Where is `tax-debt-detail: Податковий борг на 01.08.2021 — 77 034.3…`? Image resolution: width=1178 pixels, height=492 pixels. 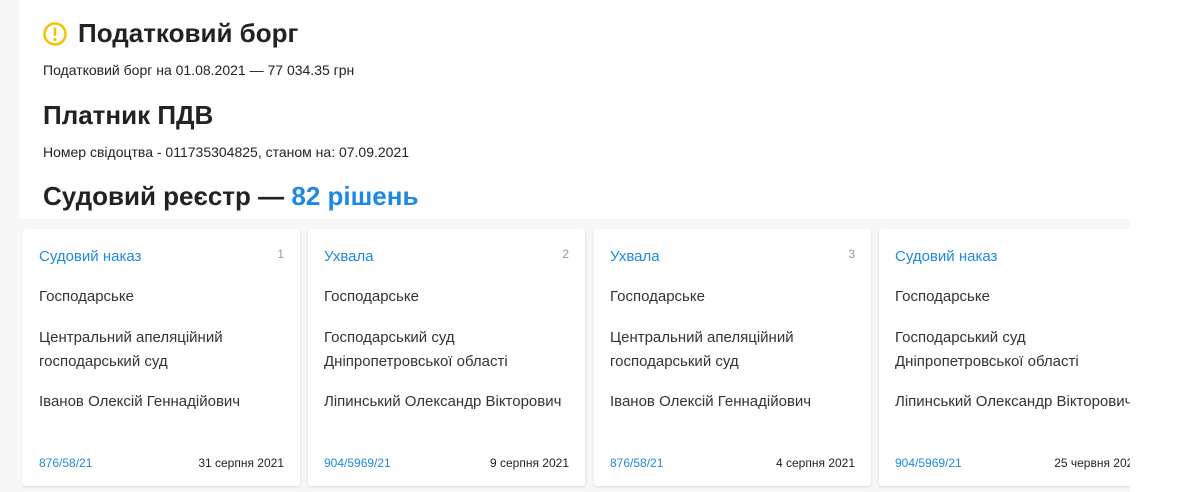
tax-debt-detail: Податковий борг на 01.08.2021 — 77 034.3… is located at coordinates (199, 70).